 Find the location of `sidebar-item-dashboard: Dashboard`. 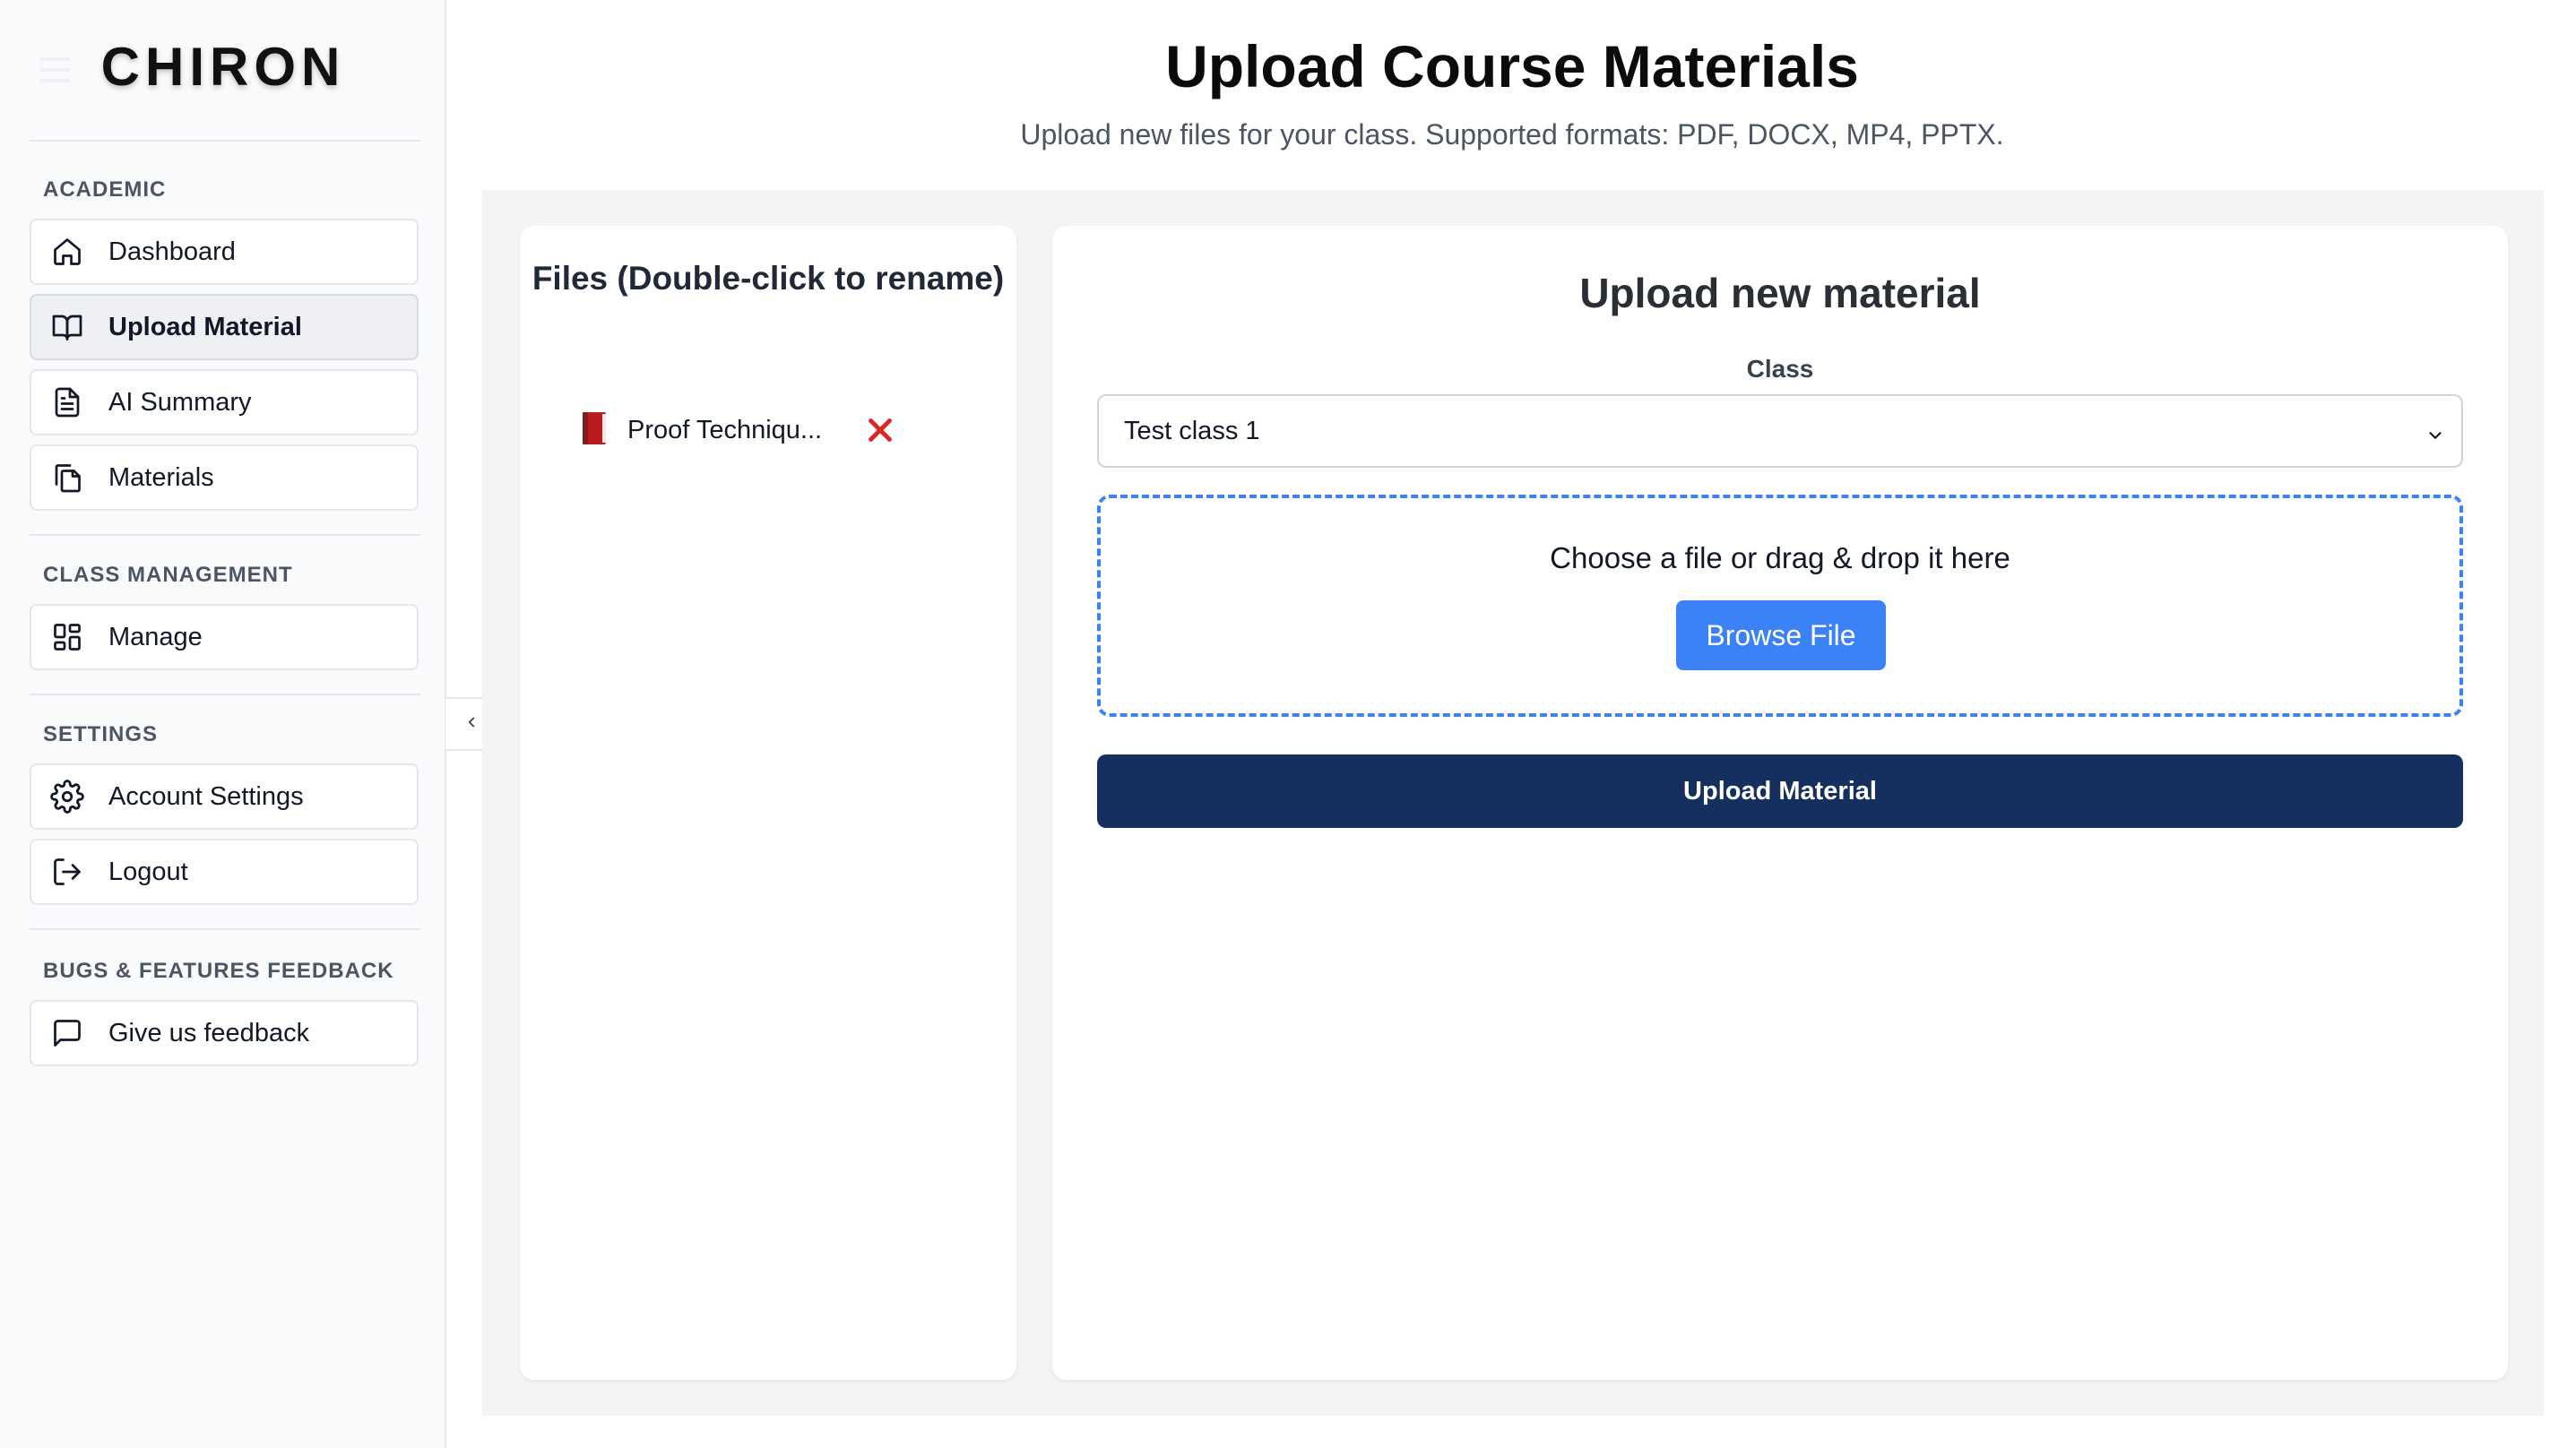

sidebar-item-dashboard: Dashboard is located at coordinates (224, 252).